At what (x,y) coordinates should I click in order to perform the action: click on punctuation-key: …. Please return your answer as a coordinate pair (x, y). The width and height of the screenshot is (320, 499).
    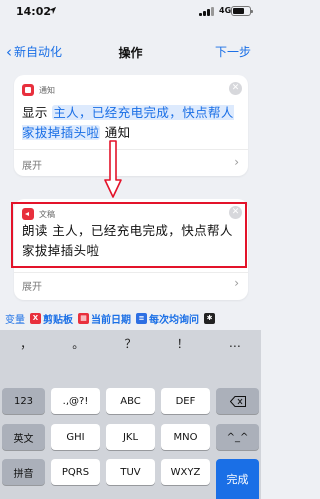
    Looking at the image, I should click on (235, 343).